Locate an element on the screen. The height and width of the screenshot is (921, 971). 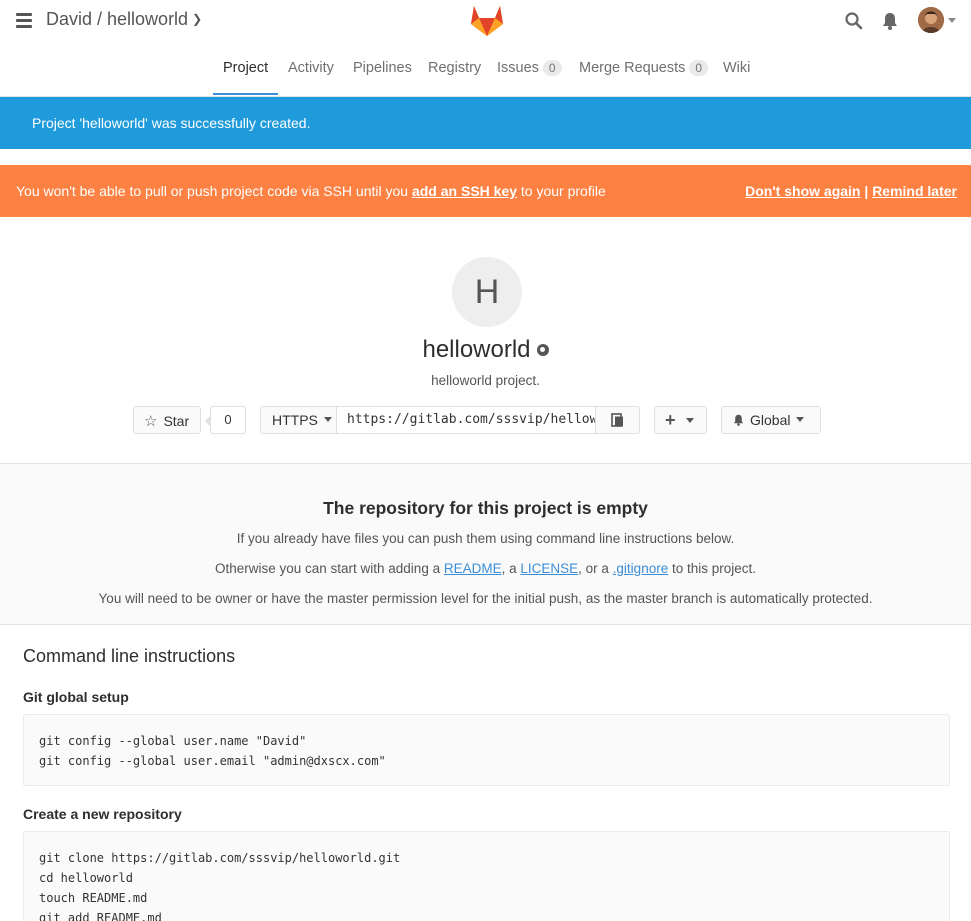
notification-level-dropdown: Global is located at coordinates (771, 420).